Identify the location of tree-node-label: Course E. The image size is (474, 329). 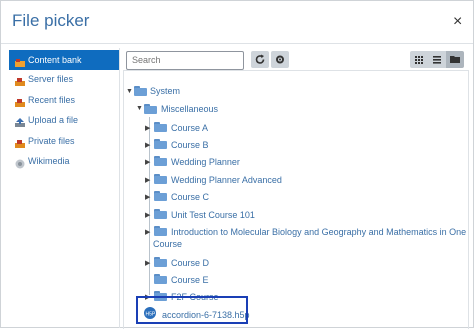
(190, 280).